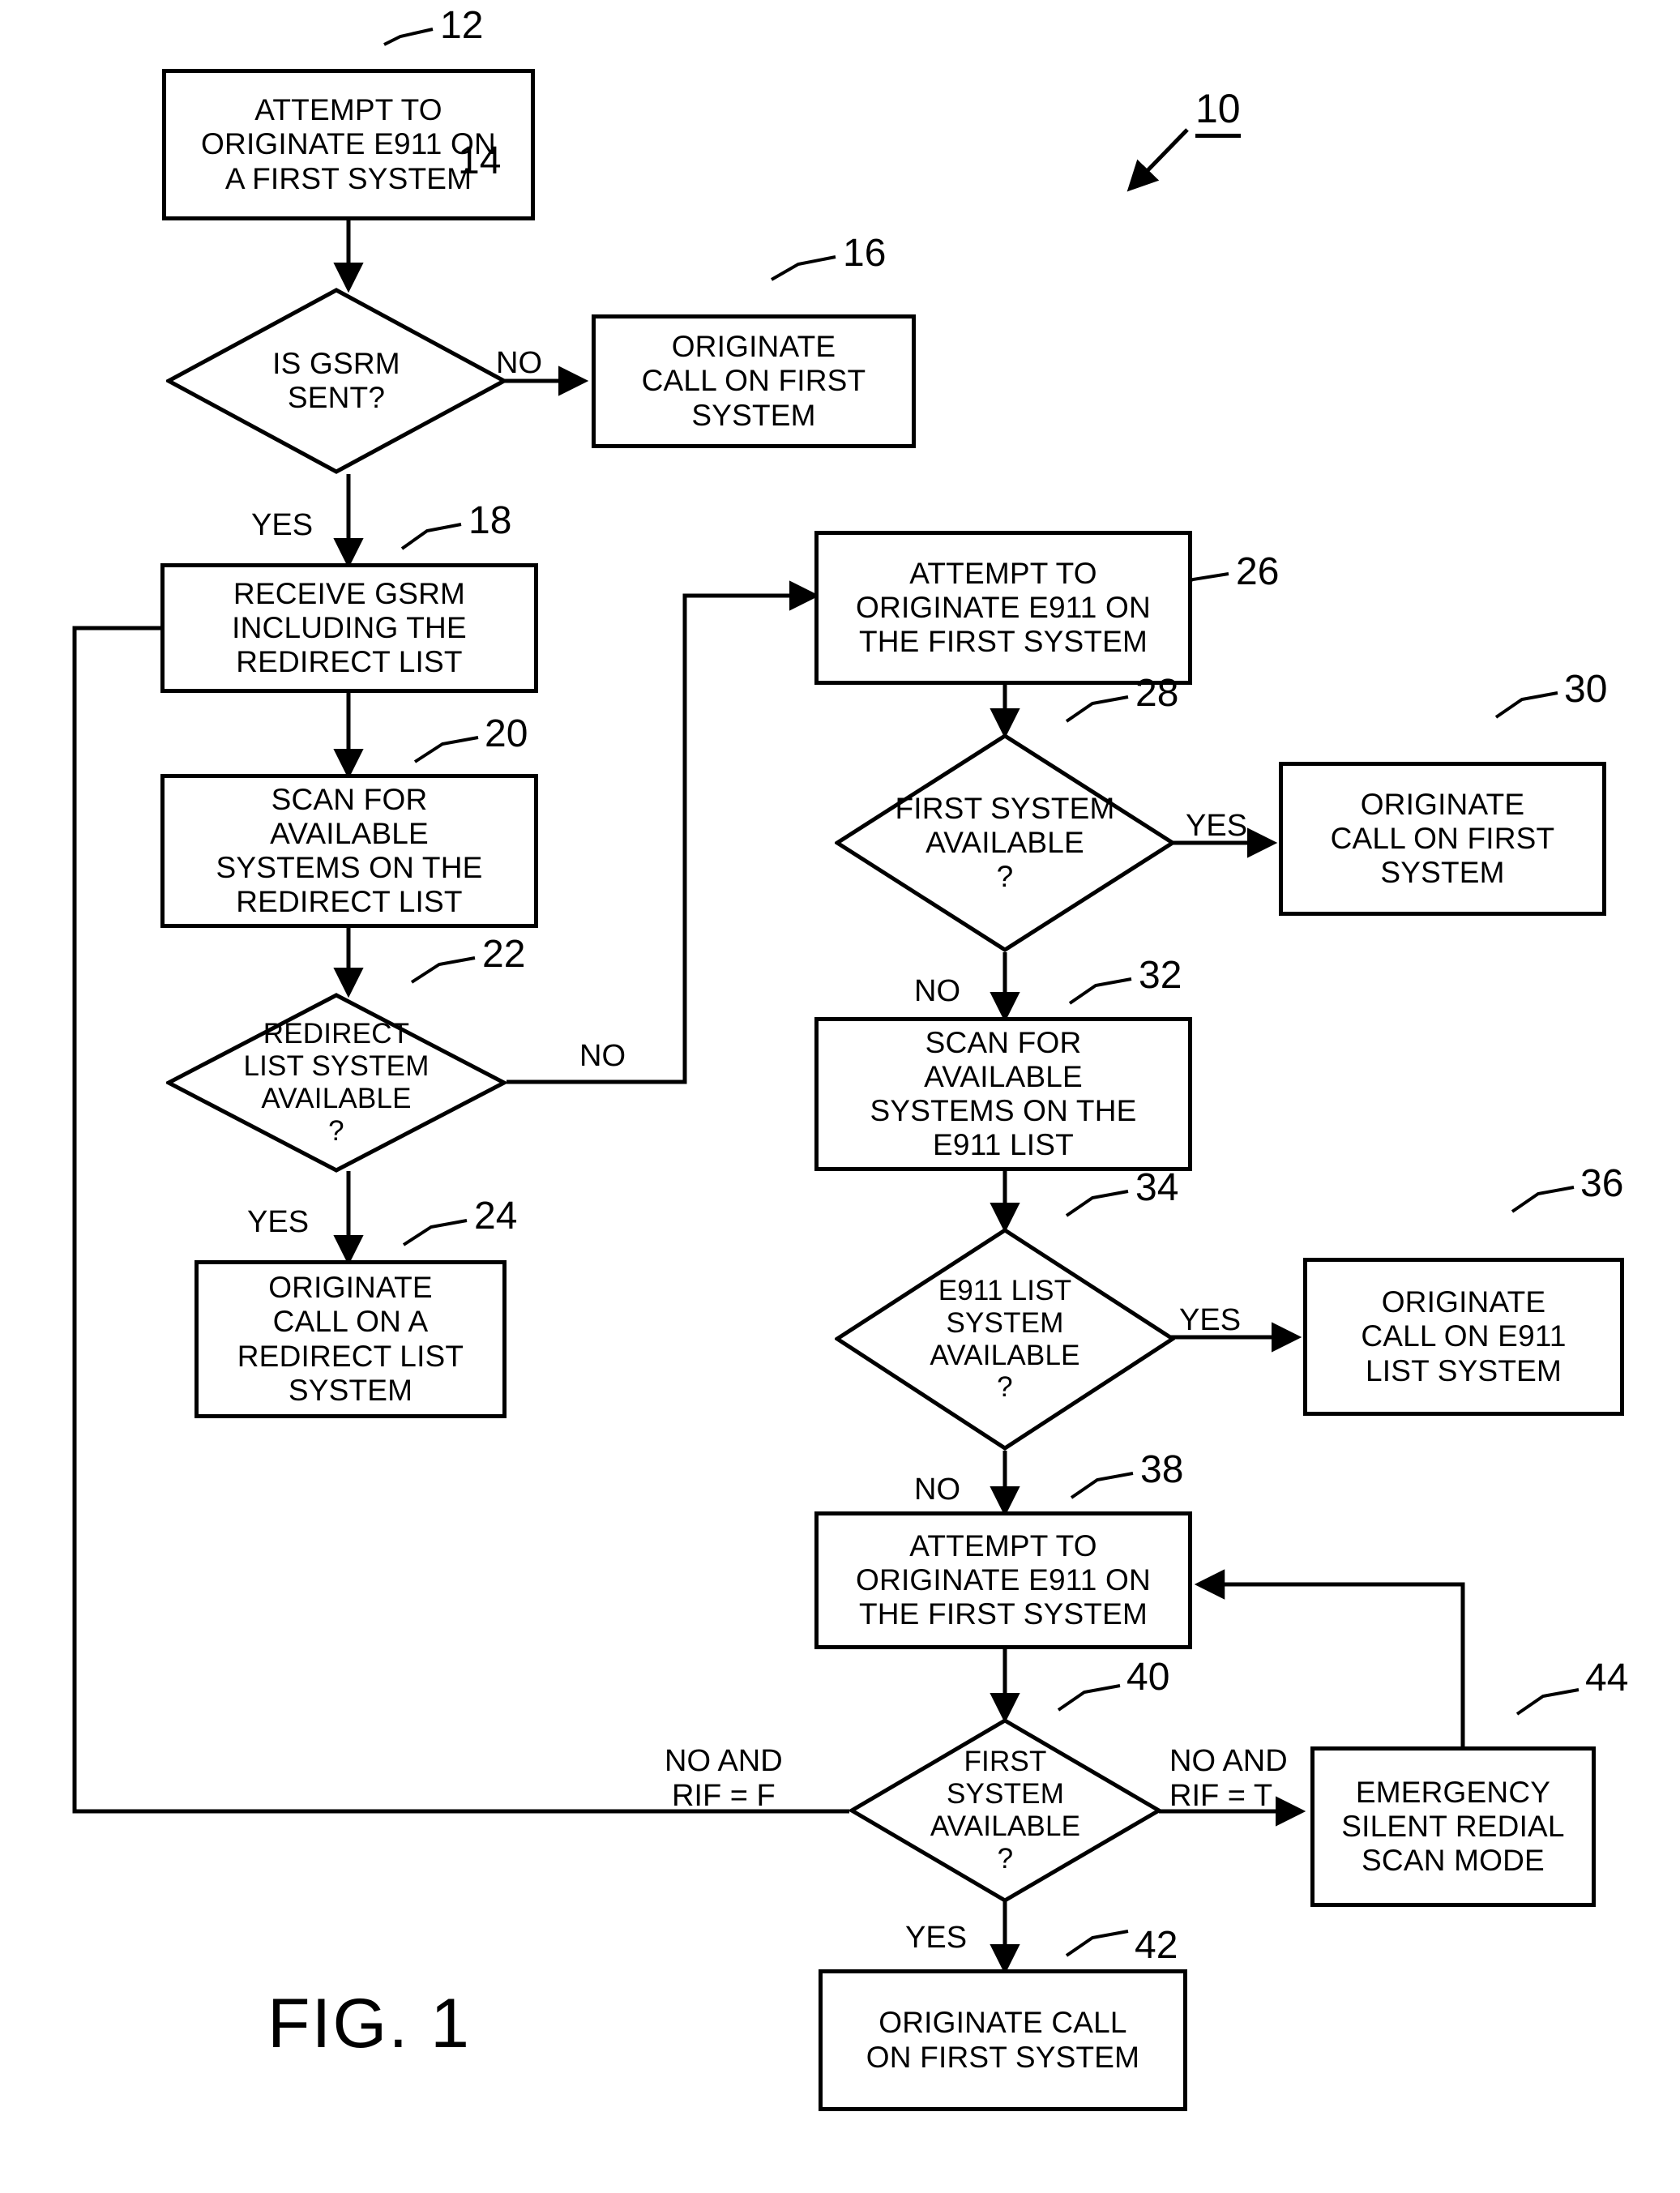 Image resolution: width=1680 pixels, height=2193 pixels. I want to click on figure-caption: FIG. 1, so click(369, 2024).